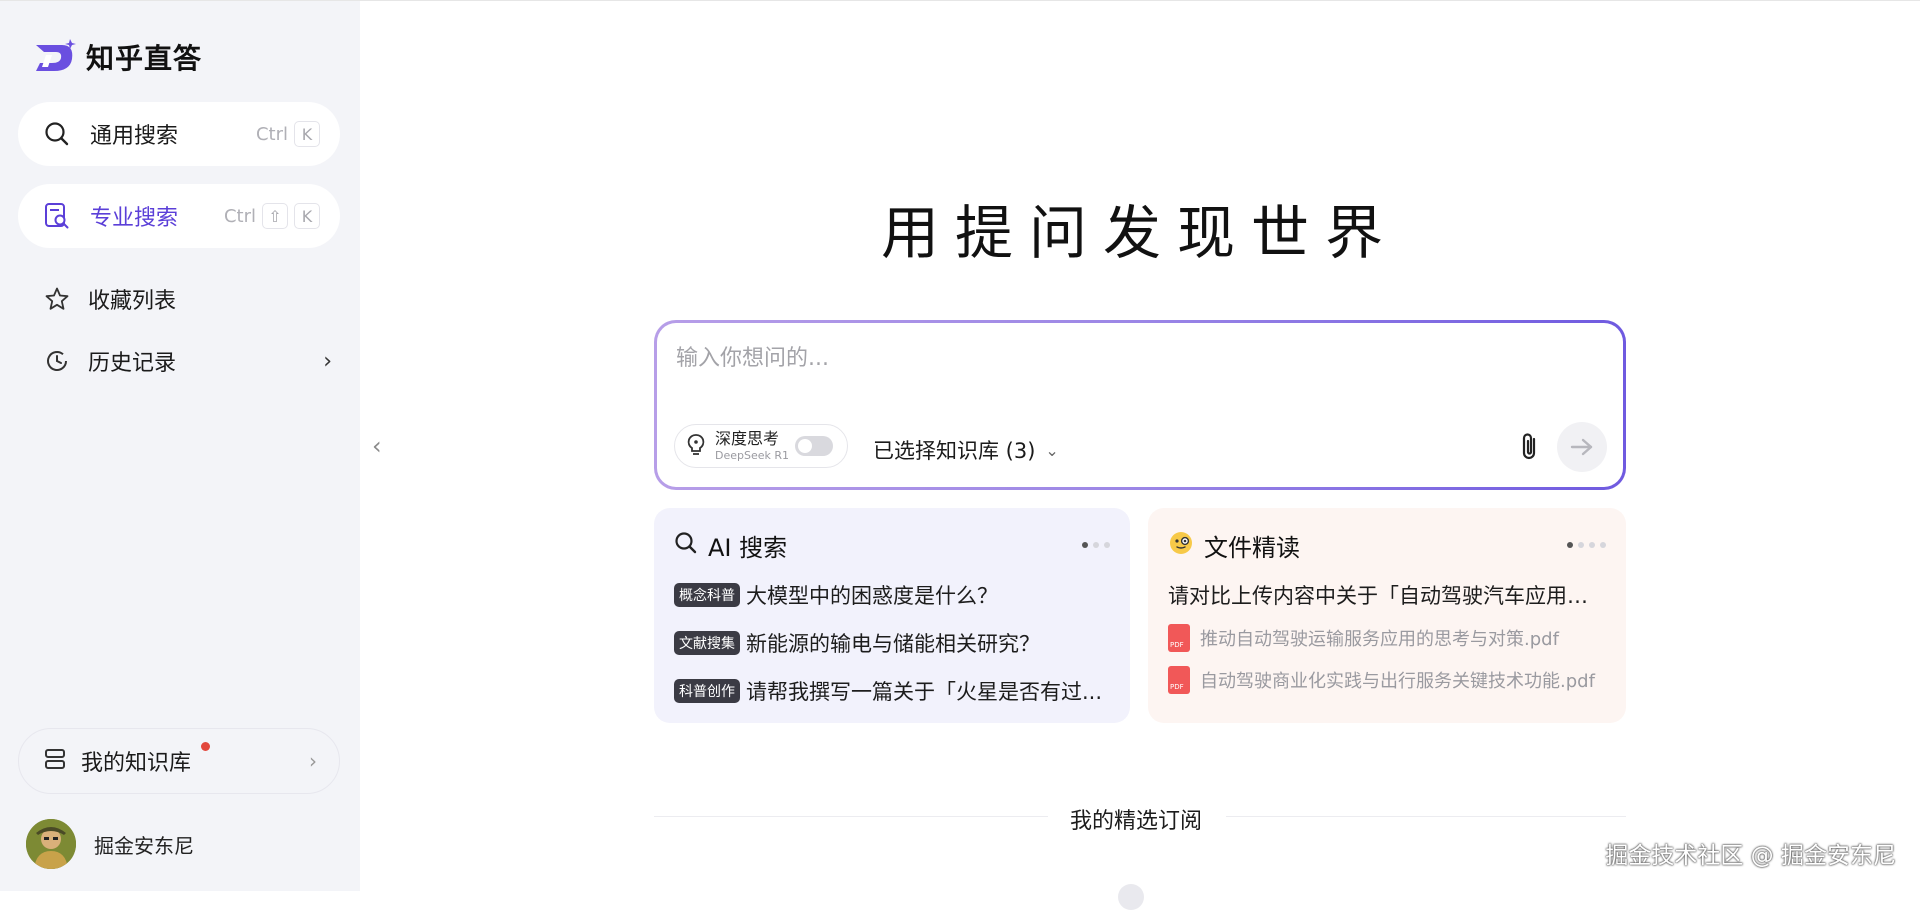  I want to click on deep-think-switch, so click(814, 446).